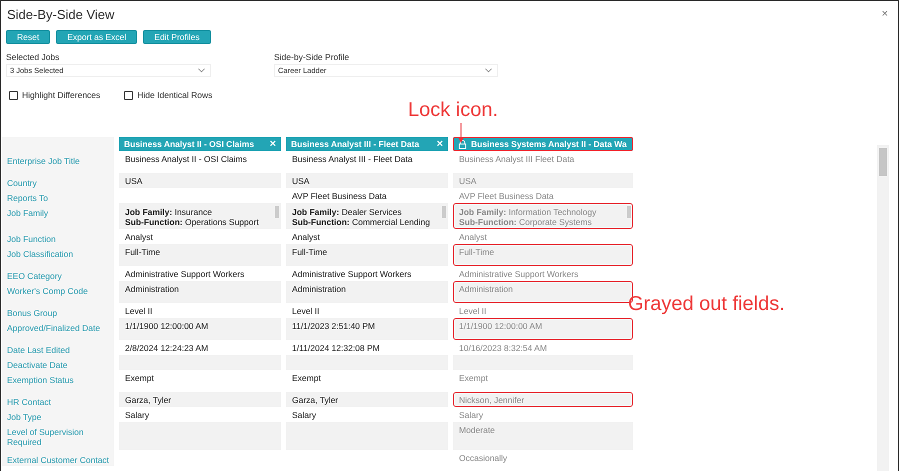  Describe the element at coordinates (33, 57) in the screenshot. I see `field-label: Selected Jobs` at that location.